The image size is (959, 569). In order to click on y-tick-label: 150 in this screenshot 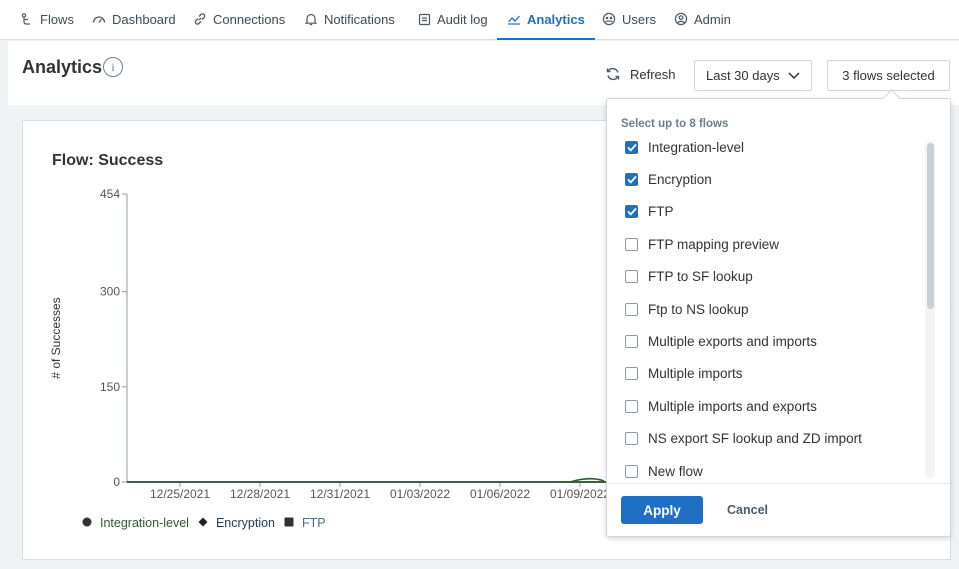, I will do `click(110, 387)`.